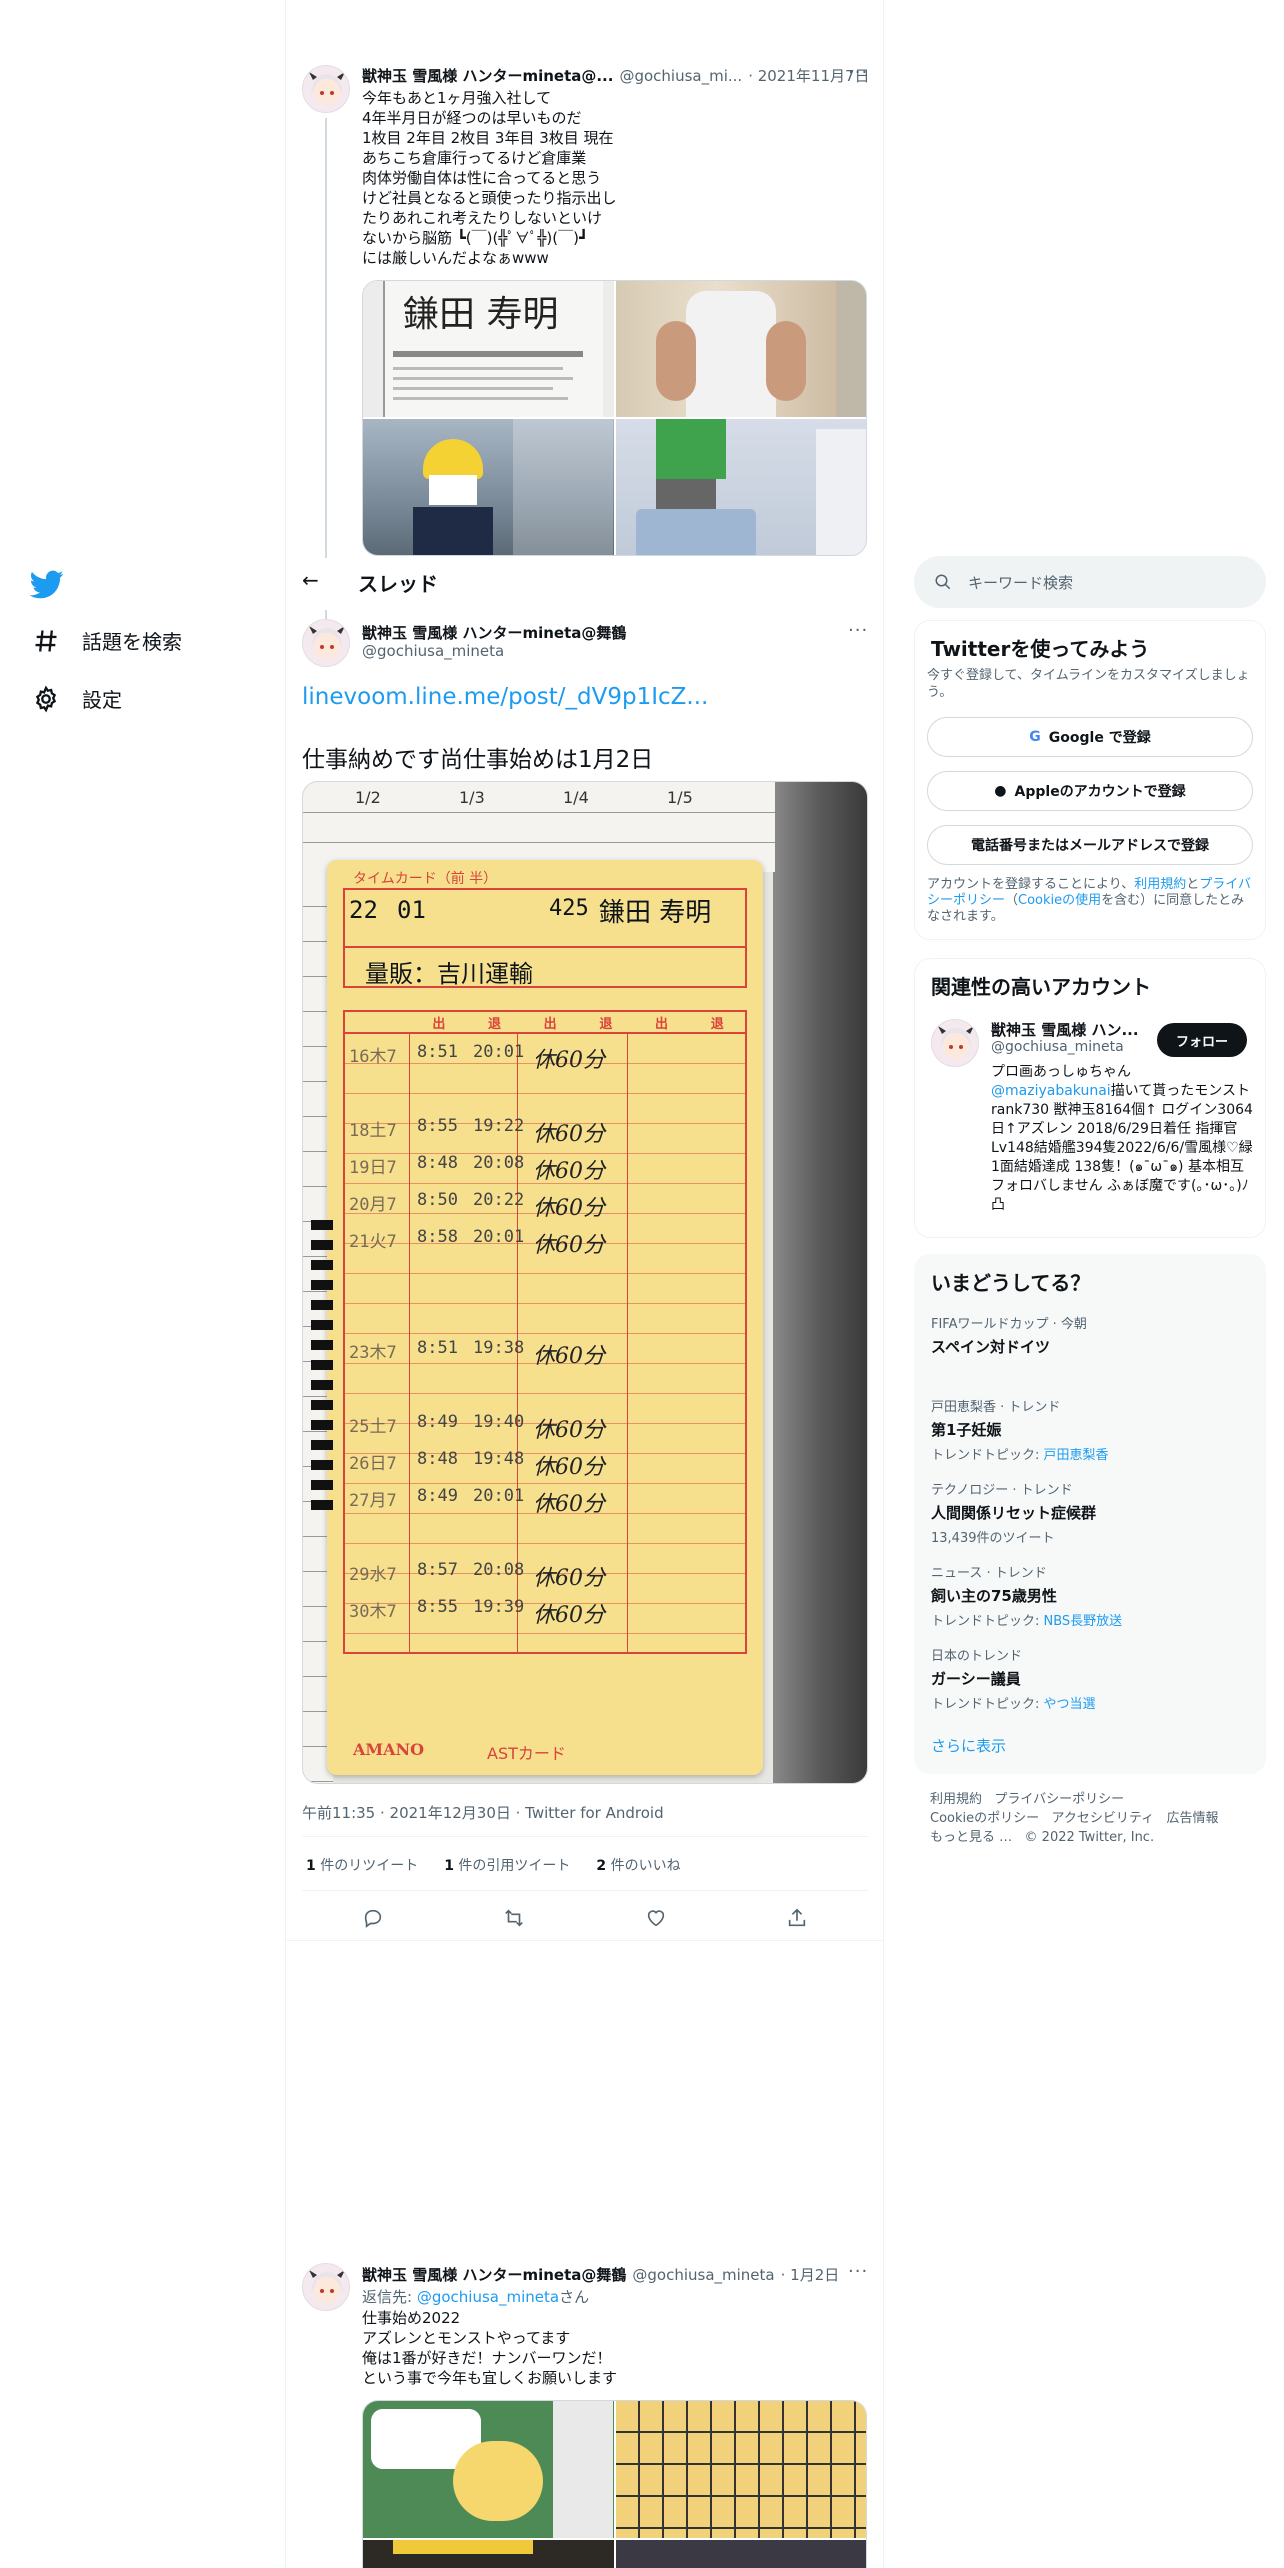 The width and height of the screenshot is (1284, 2568). What do you see at coordinates (656, 1920) in the screenshot?
I see `like-icon` at bounding box center [656, 1920].